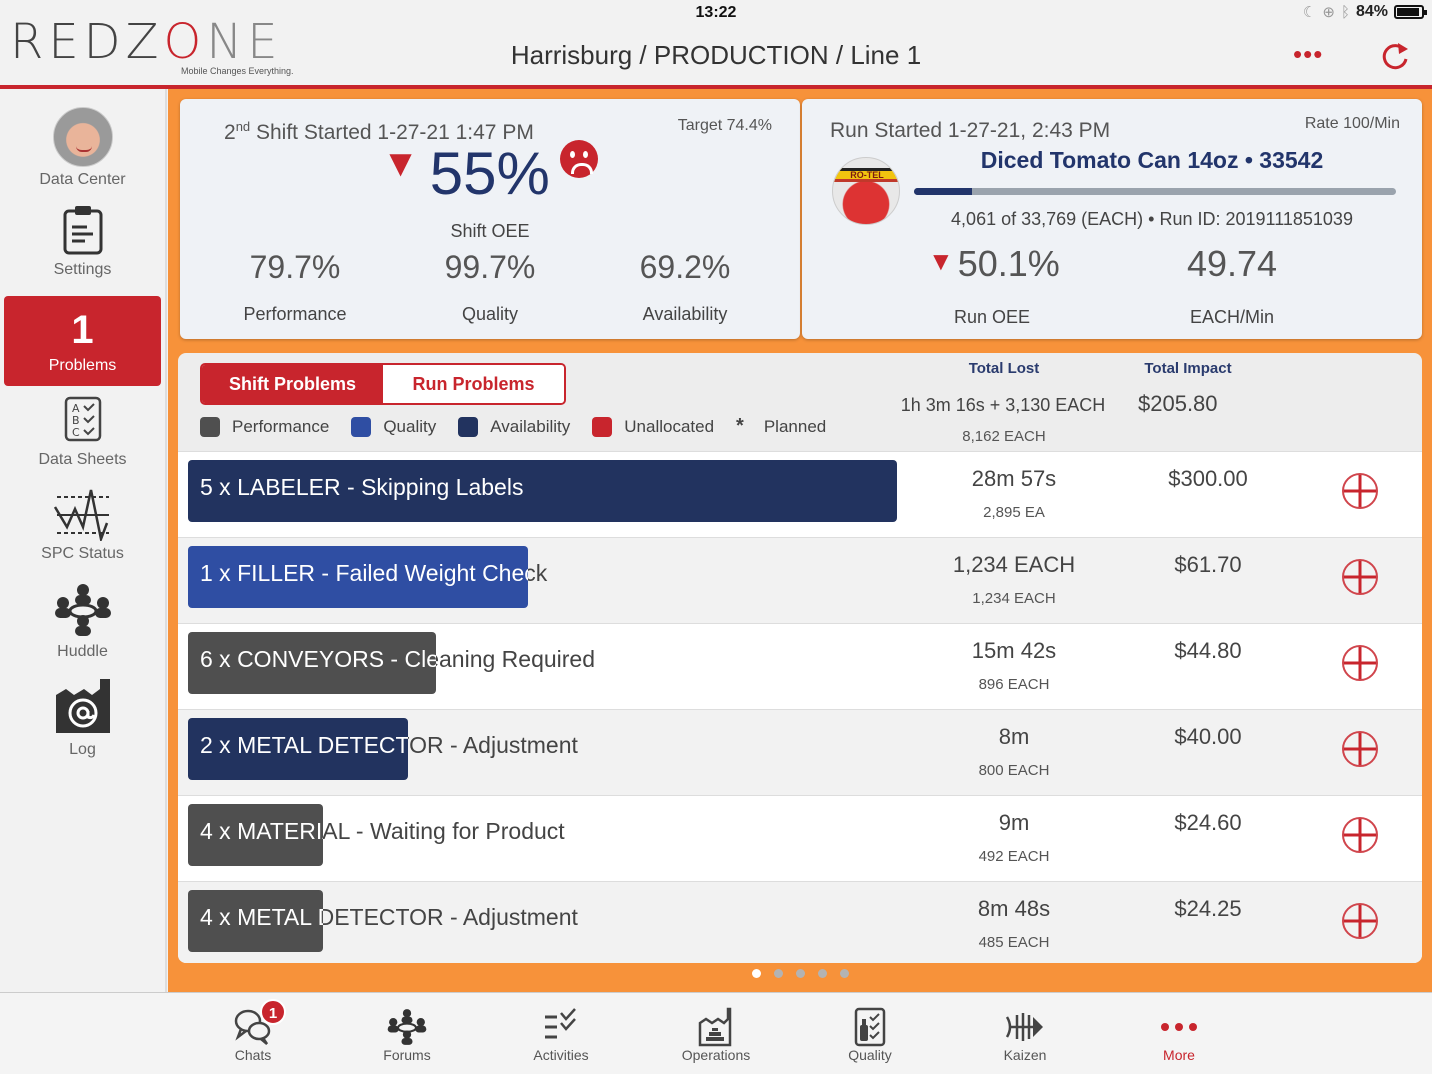  Describe the element at coordinates (1410, 12) in the screenshot. I see `battery-icon` at that location.